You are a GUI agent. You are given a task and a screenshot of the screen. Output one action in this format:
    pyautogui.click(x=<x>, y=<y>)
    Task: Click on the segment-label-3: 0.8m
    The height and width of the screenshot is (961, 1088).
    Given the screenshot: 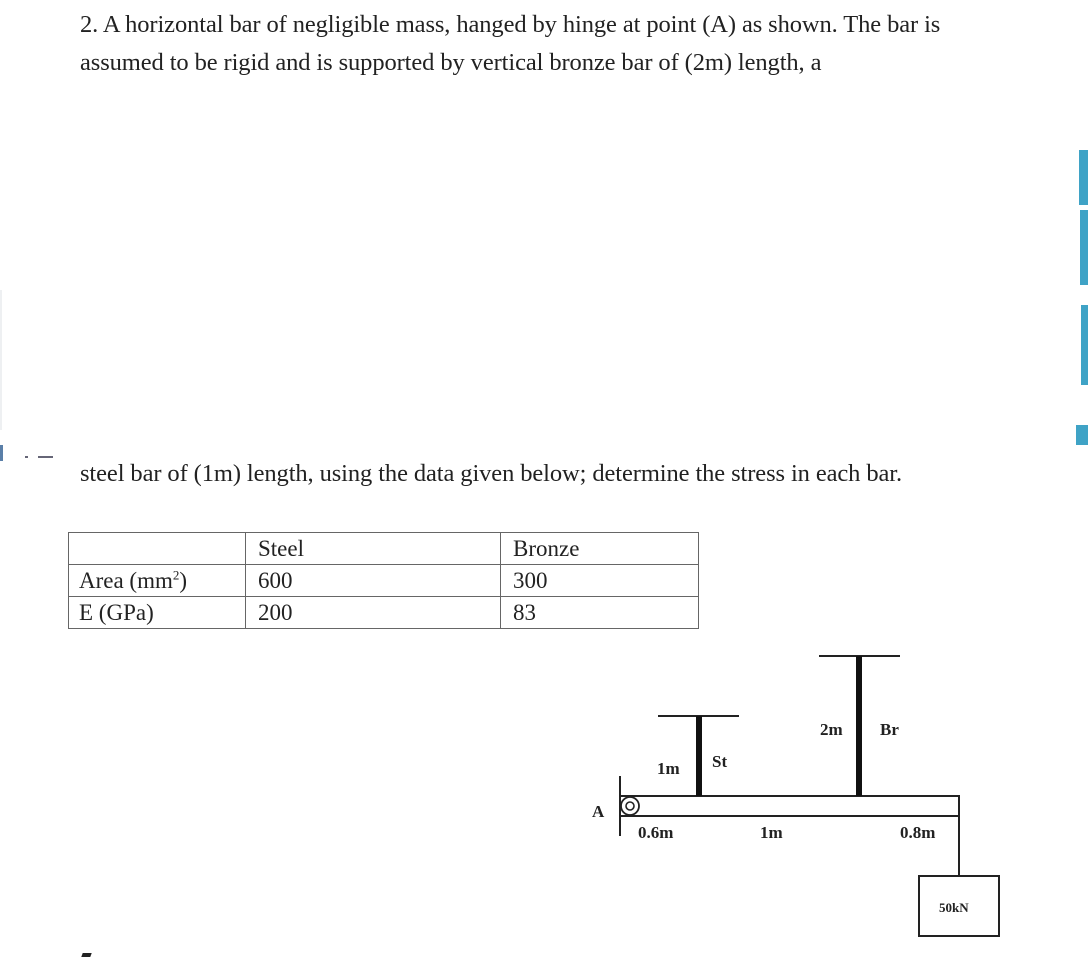 What is the action you would take?
    pyautogui.click(x=917, y=832)
    